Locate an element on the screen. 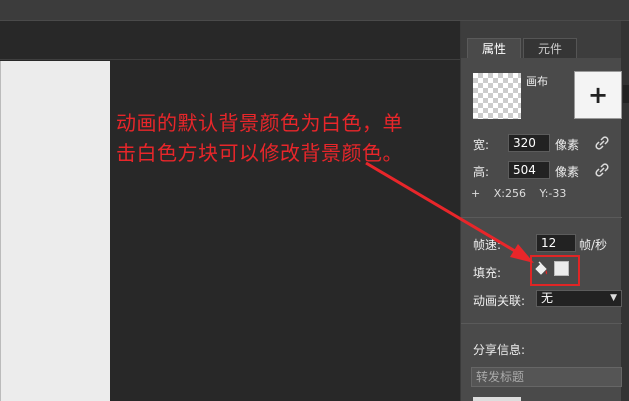 The width and height of the screenshot is (629, 401). annotation-arrow is located at coordinates (449, 212).